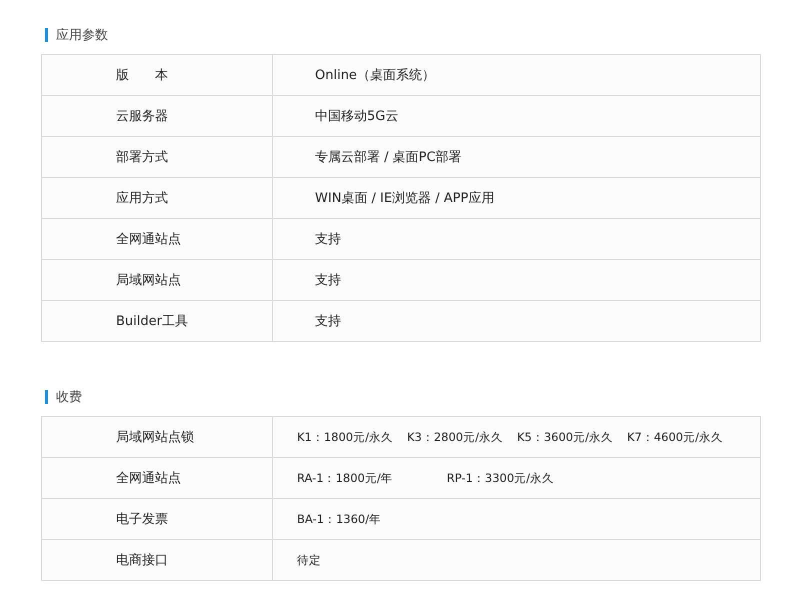 This screenshot has width=800, height=607. What do you see at coordinates (388, 157) in the screenshot?
I see `row-value: 专属云部署 / 桌面PC部署` at bounding box center [388, 157].